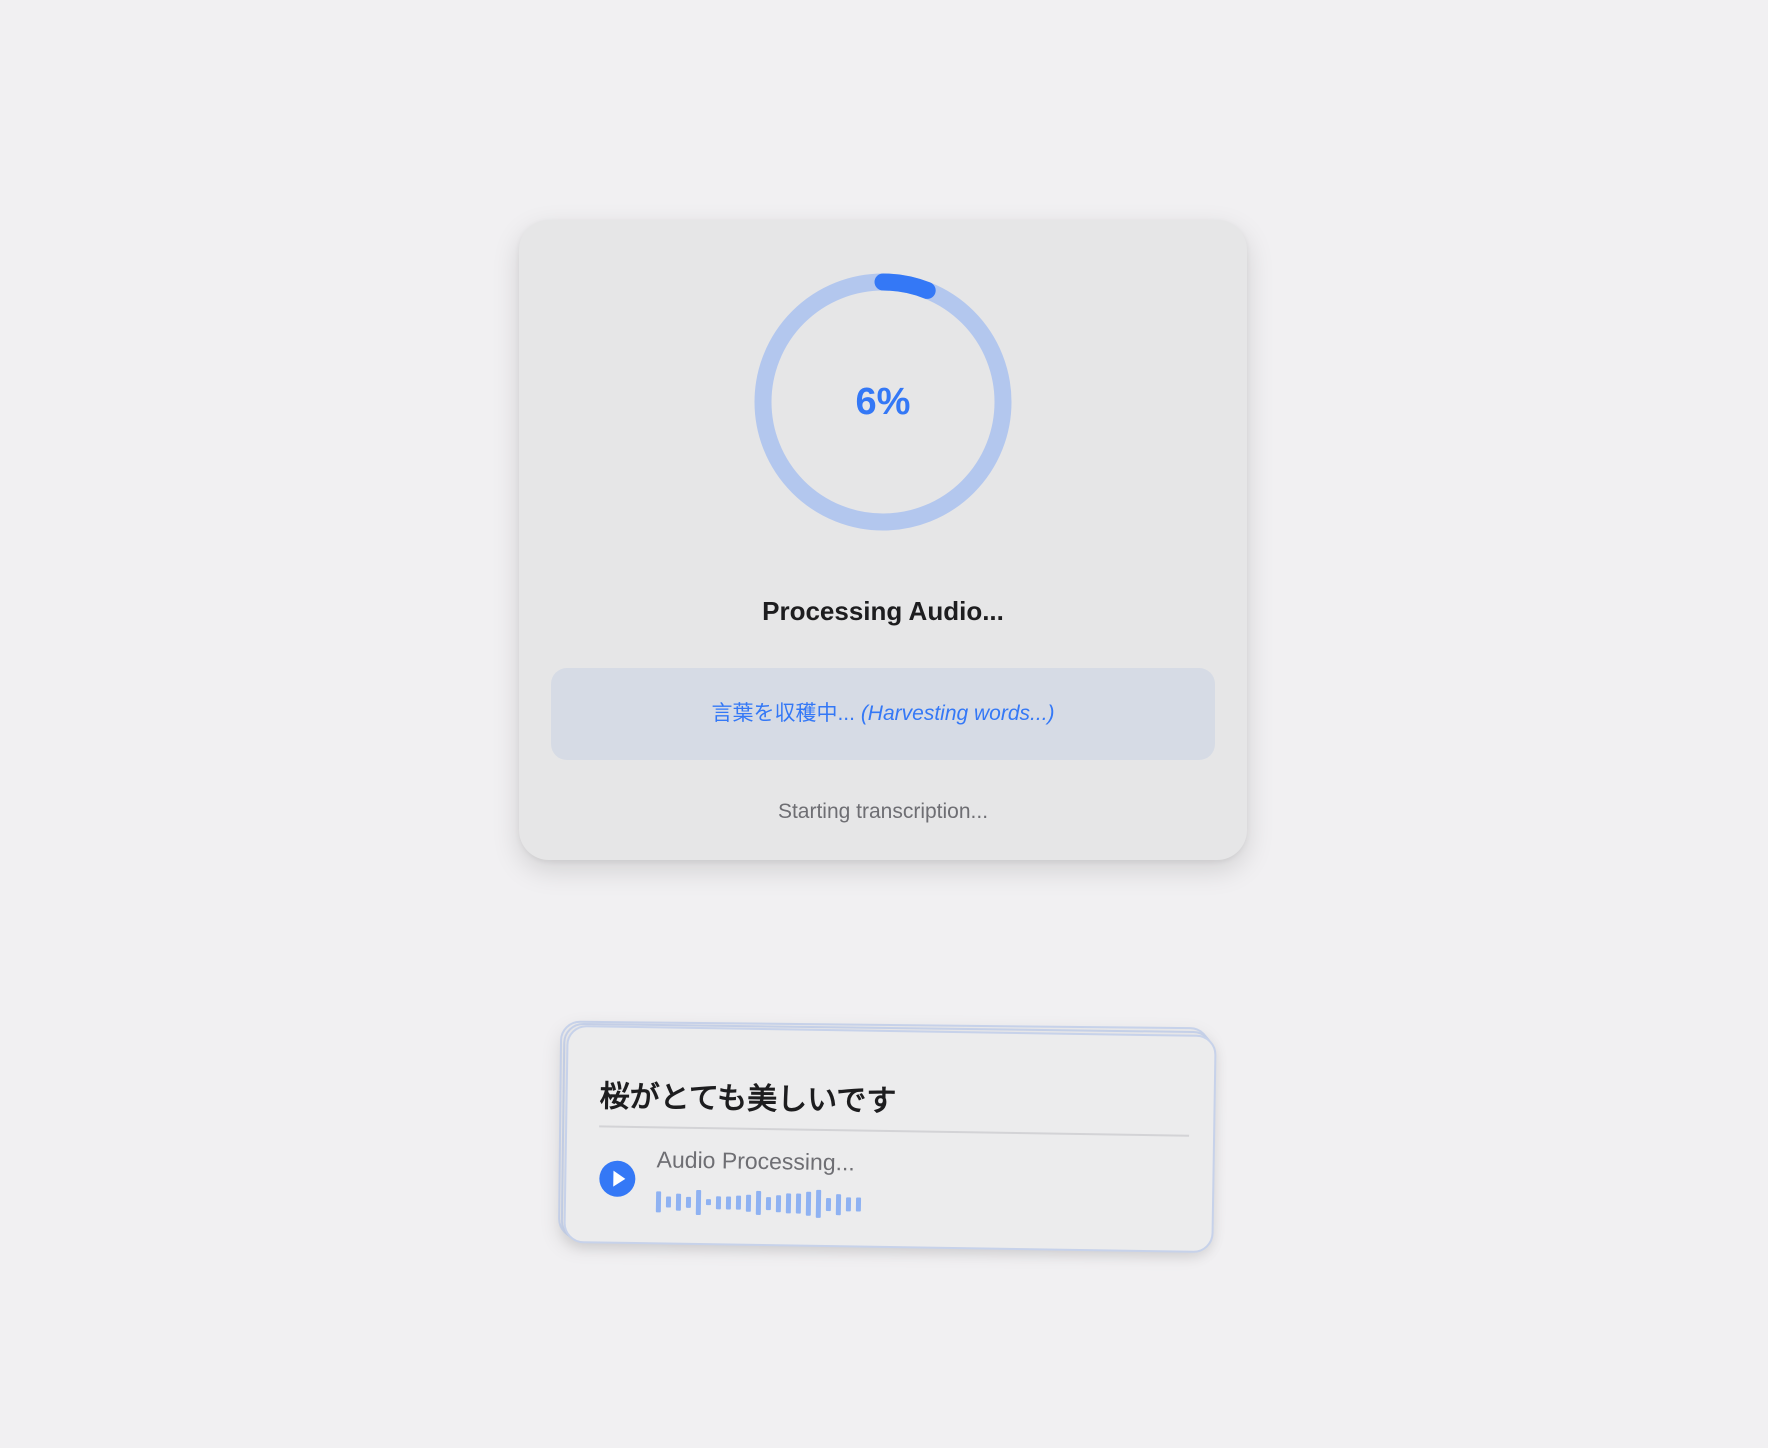  I want to click on progress-percent: 6%, so click(883, 402).